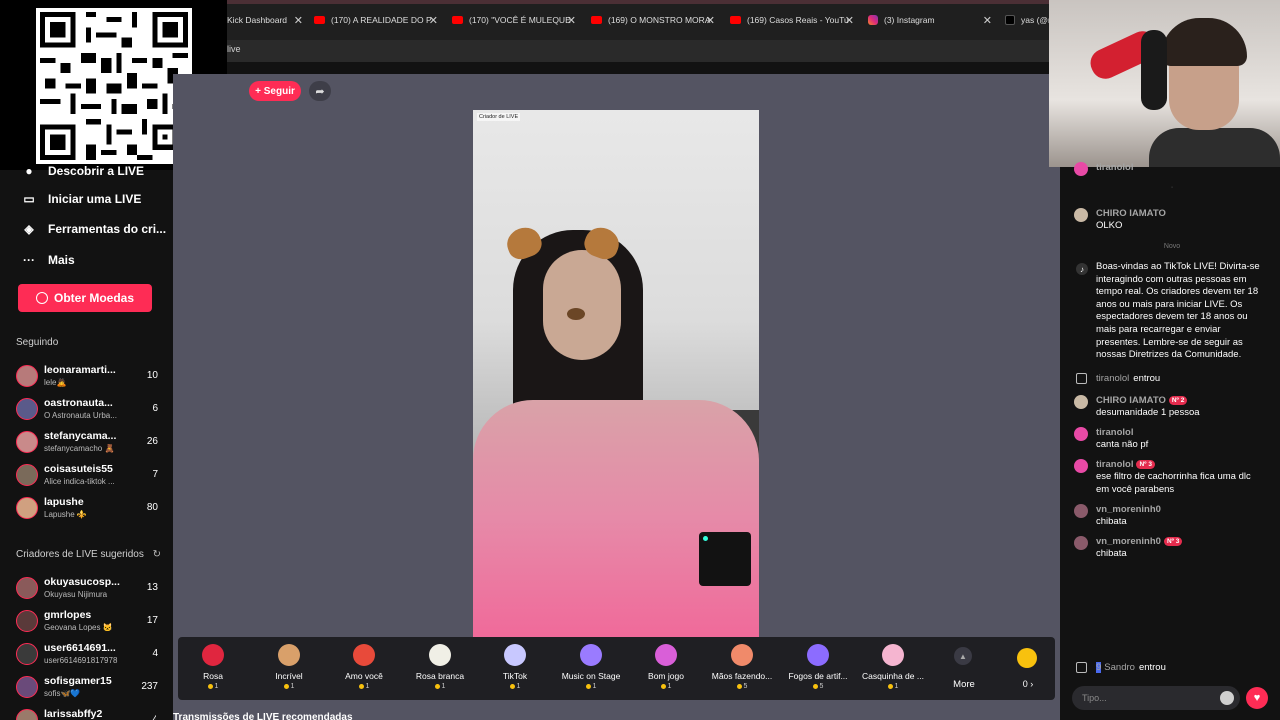  Describe the element at coordinates (87, 509) in the screenshot. I see `following-account: lapushe Lapushe ⚜️ 80` at that location.